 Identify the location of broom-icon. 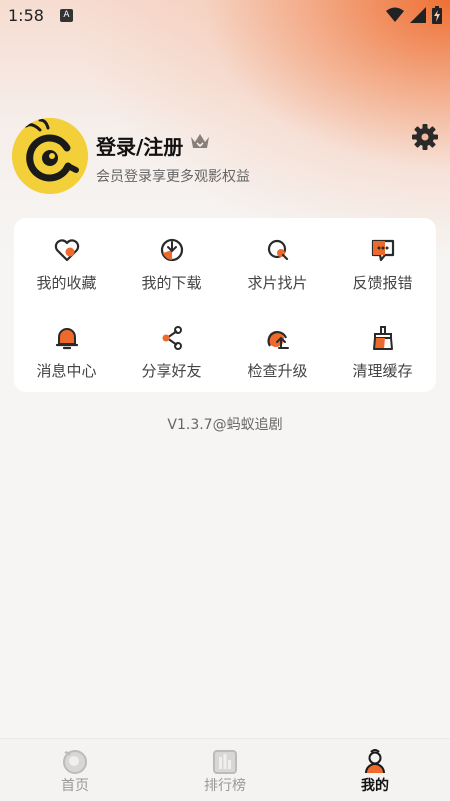
(382, 338).